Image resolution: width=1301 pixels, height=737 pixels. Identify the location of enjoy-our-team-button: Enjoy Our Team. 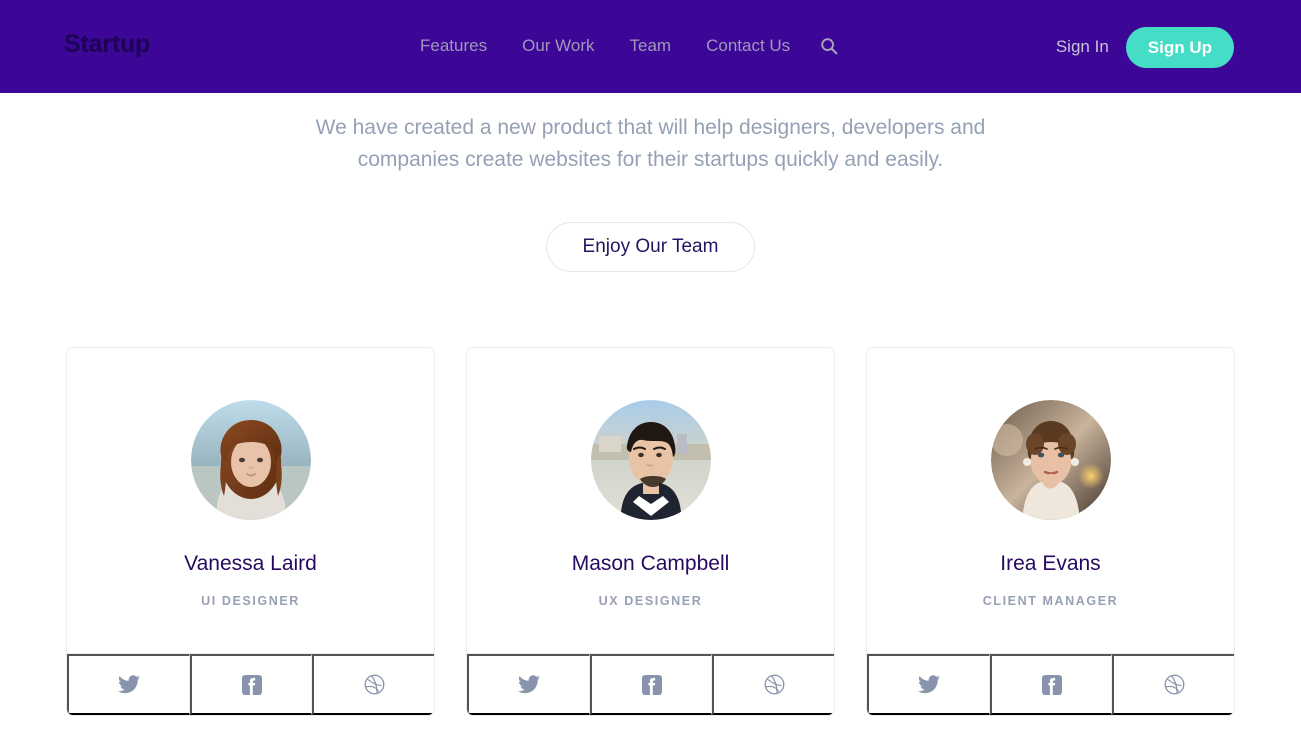
(650, 247).